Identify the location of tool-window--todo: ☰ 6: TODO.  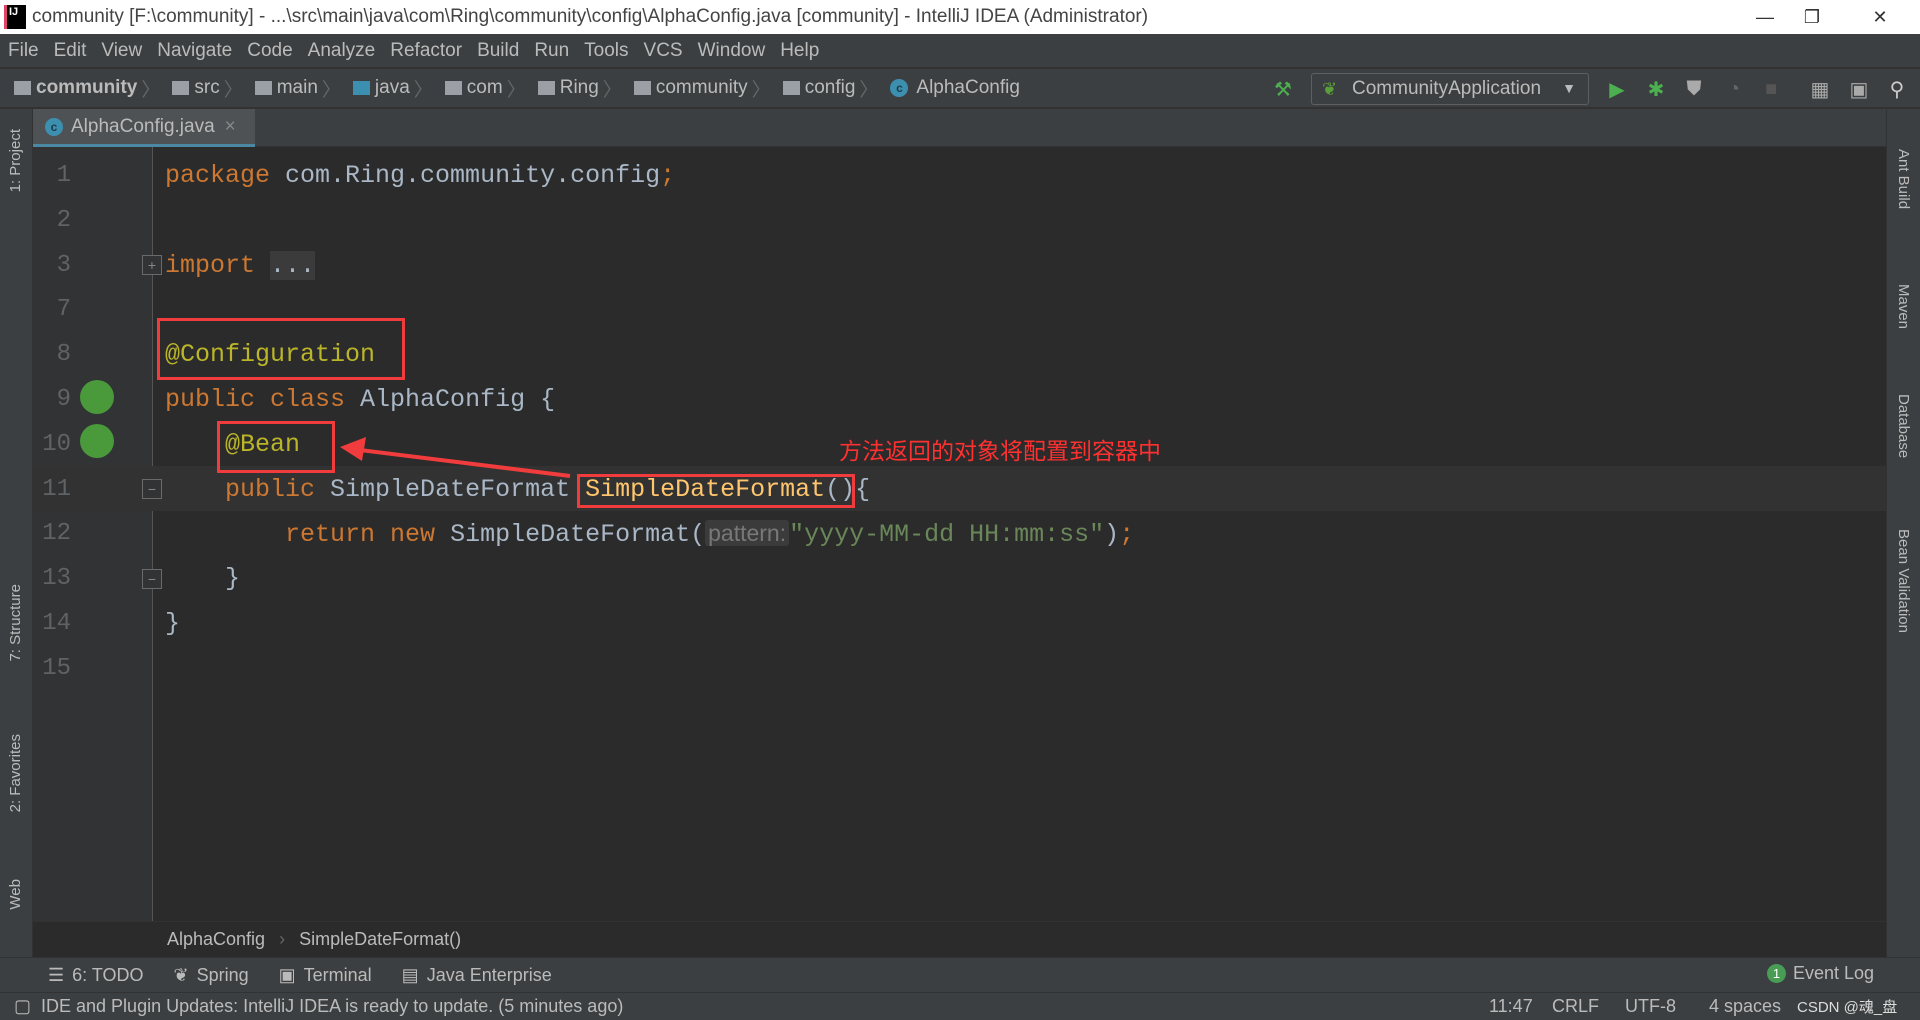
(96, 975).